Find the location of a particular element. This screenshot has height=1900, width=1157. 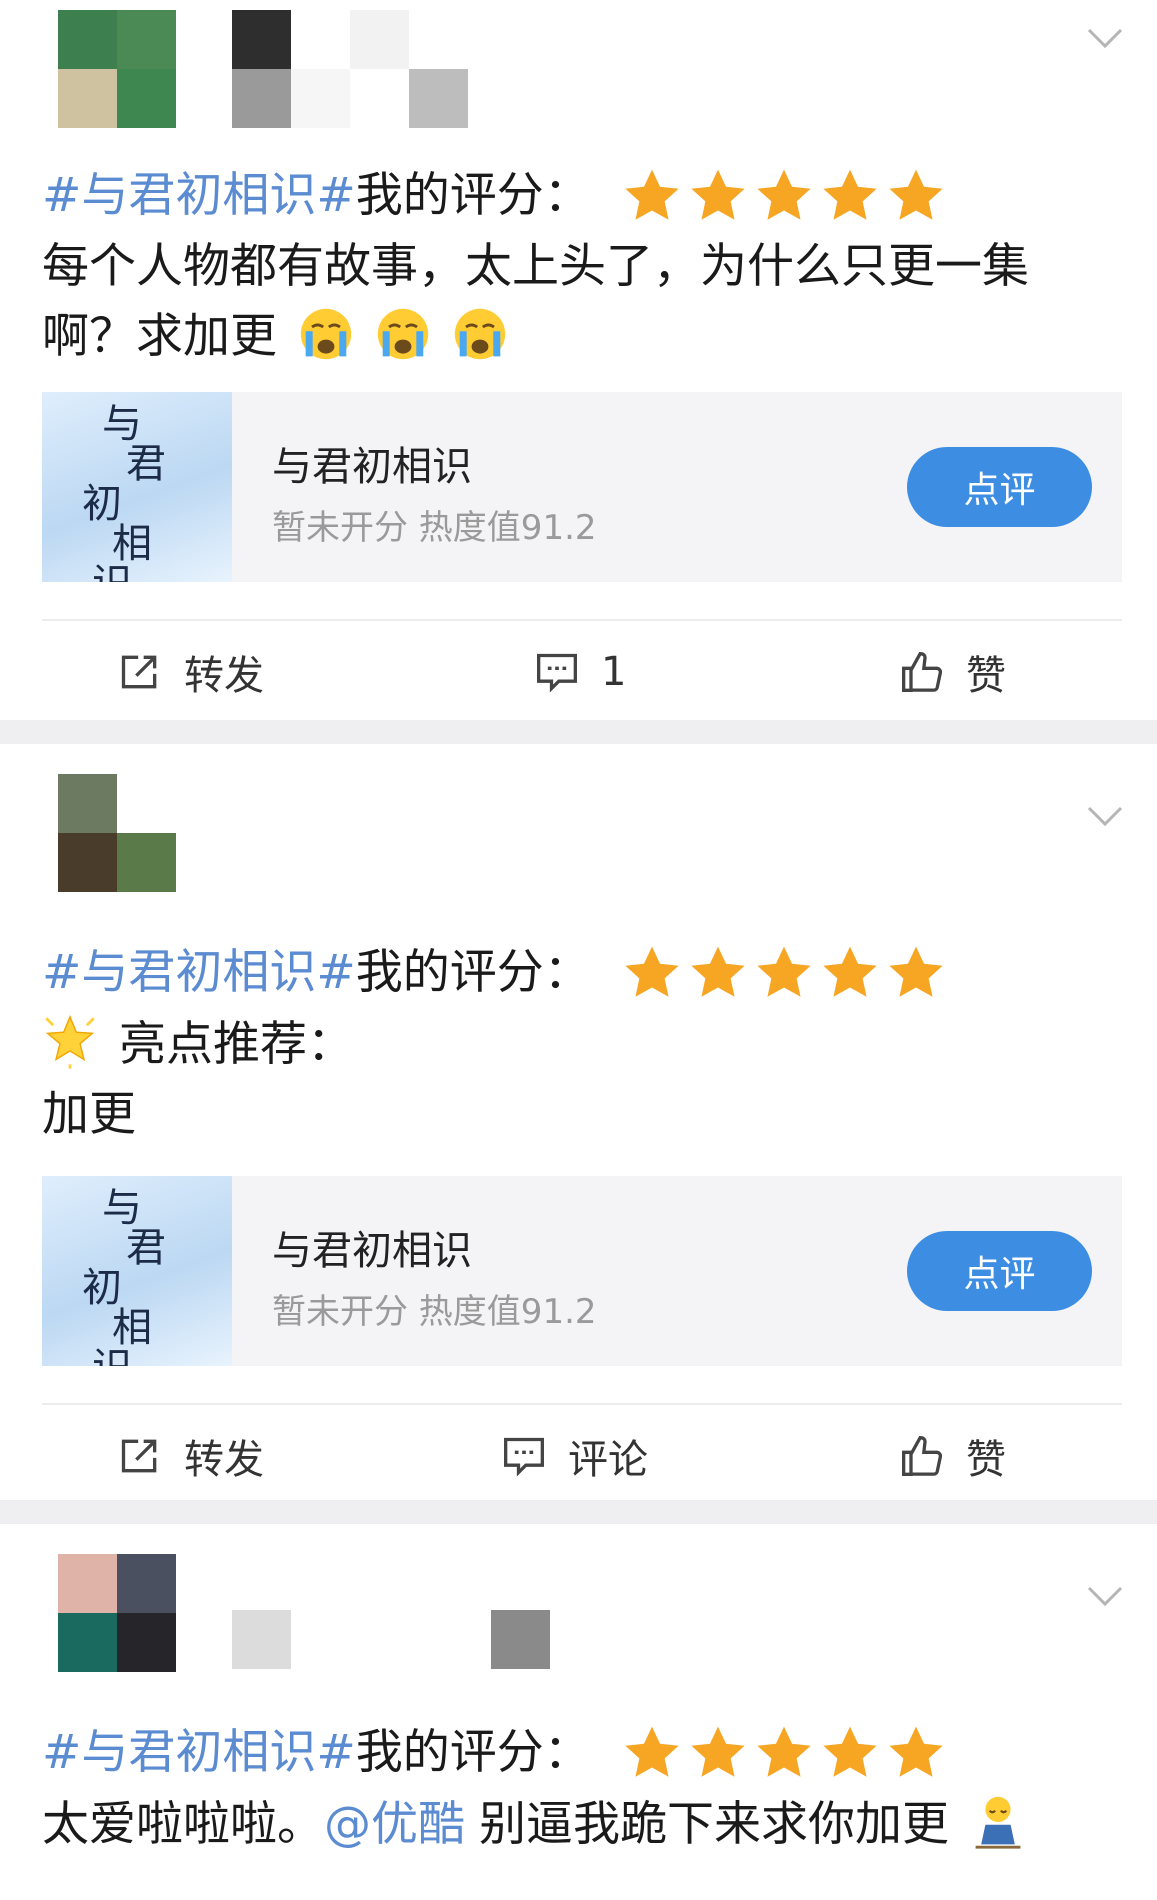

post-body-text: 太爱啦啦啦。 is located at coordinates (183, 1824).